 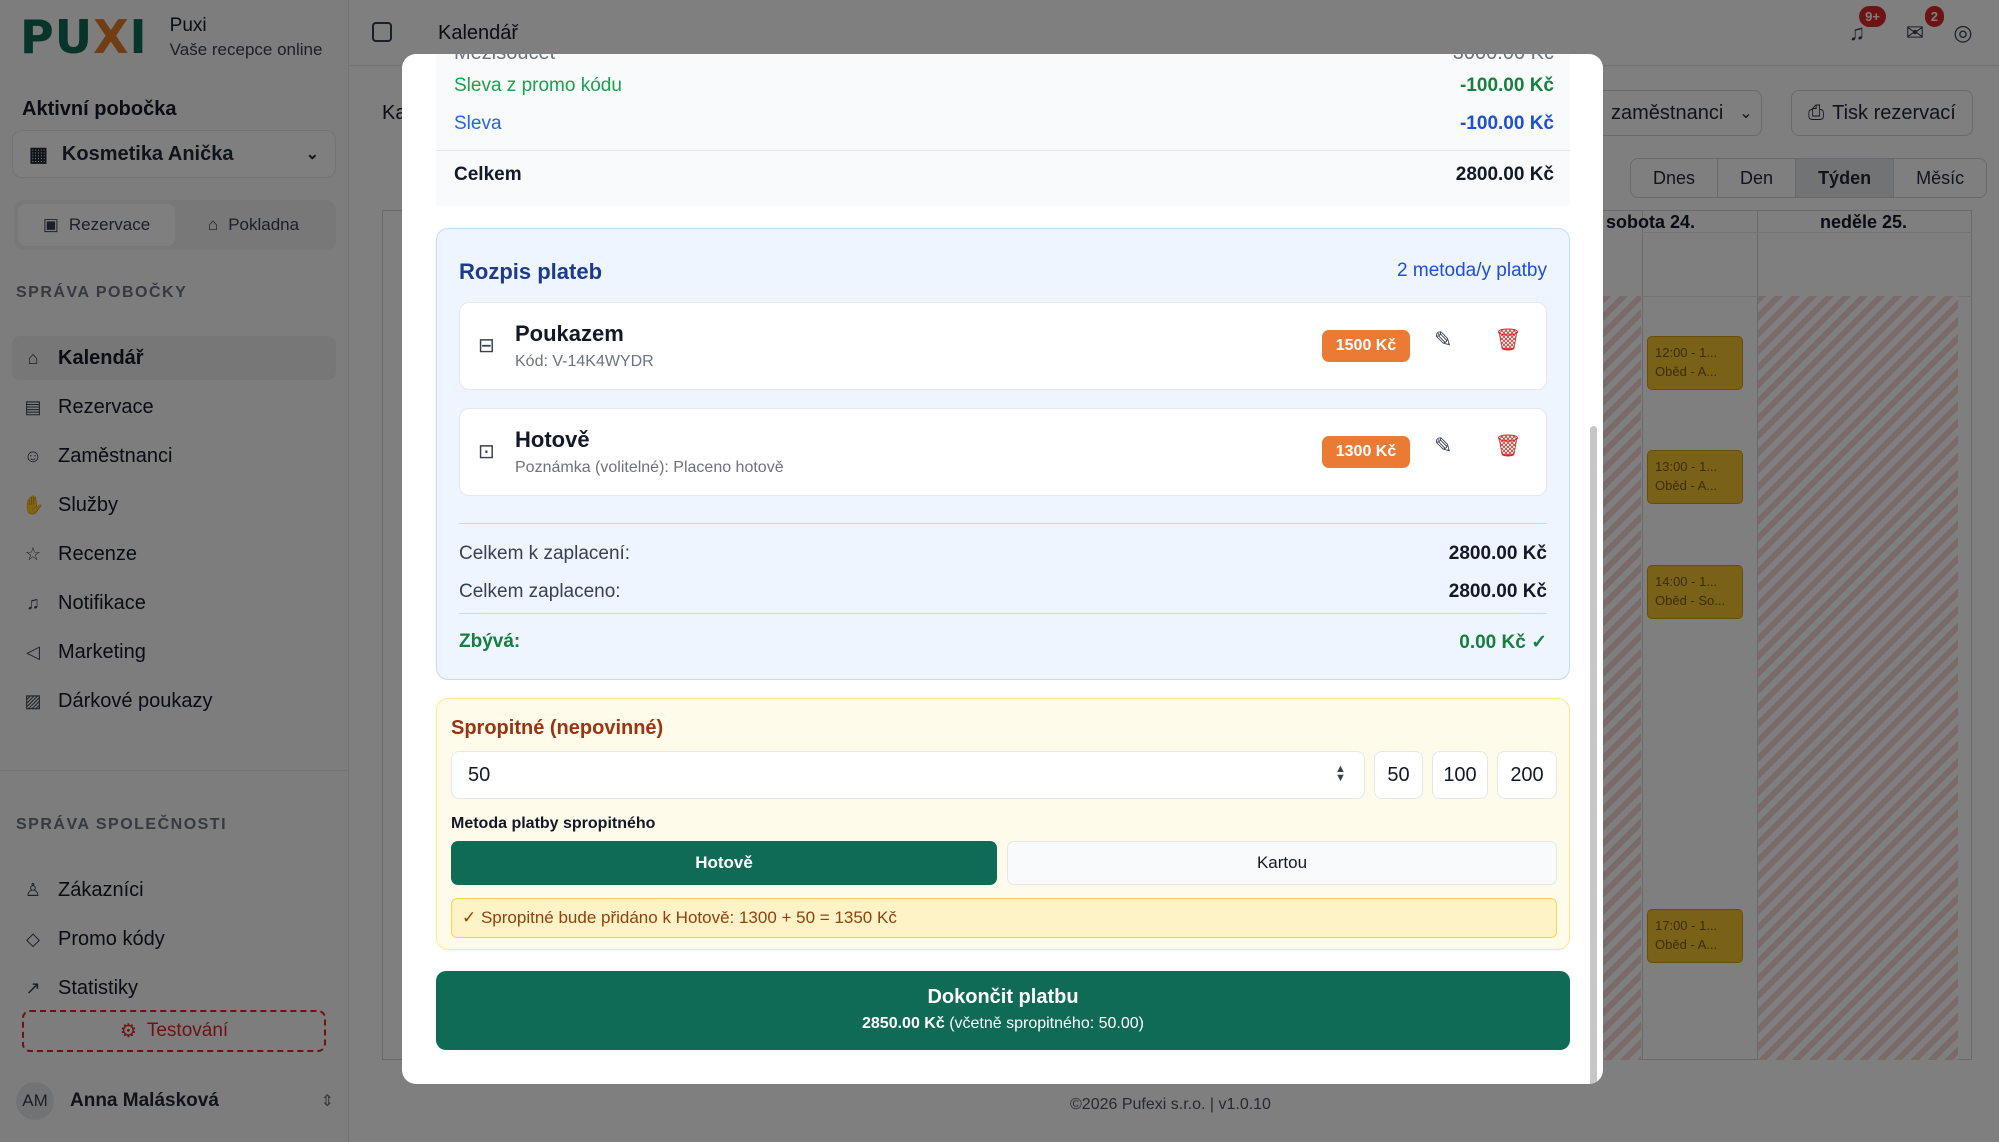 What do you see at coordinates (1046, 1023) in the screenshot?
I see `finish-tip-detail: (včetně spropitného: 50.00)` at bounding box center [1046, 1023].